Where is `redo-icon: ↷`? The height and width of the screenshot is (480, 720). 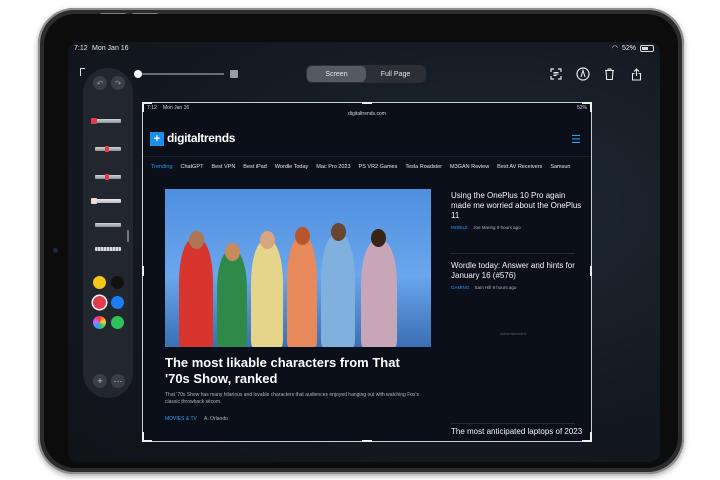 redo-icon: ↷ is located at coordinates (118, 83).